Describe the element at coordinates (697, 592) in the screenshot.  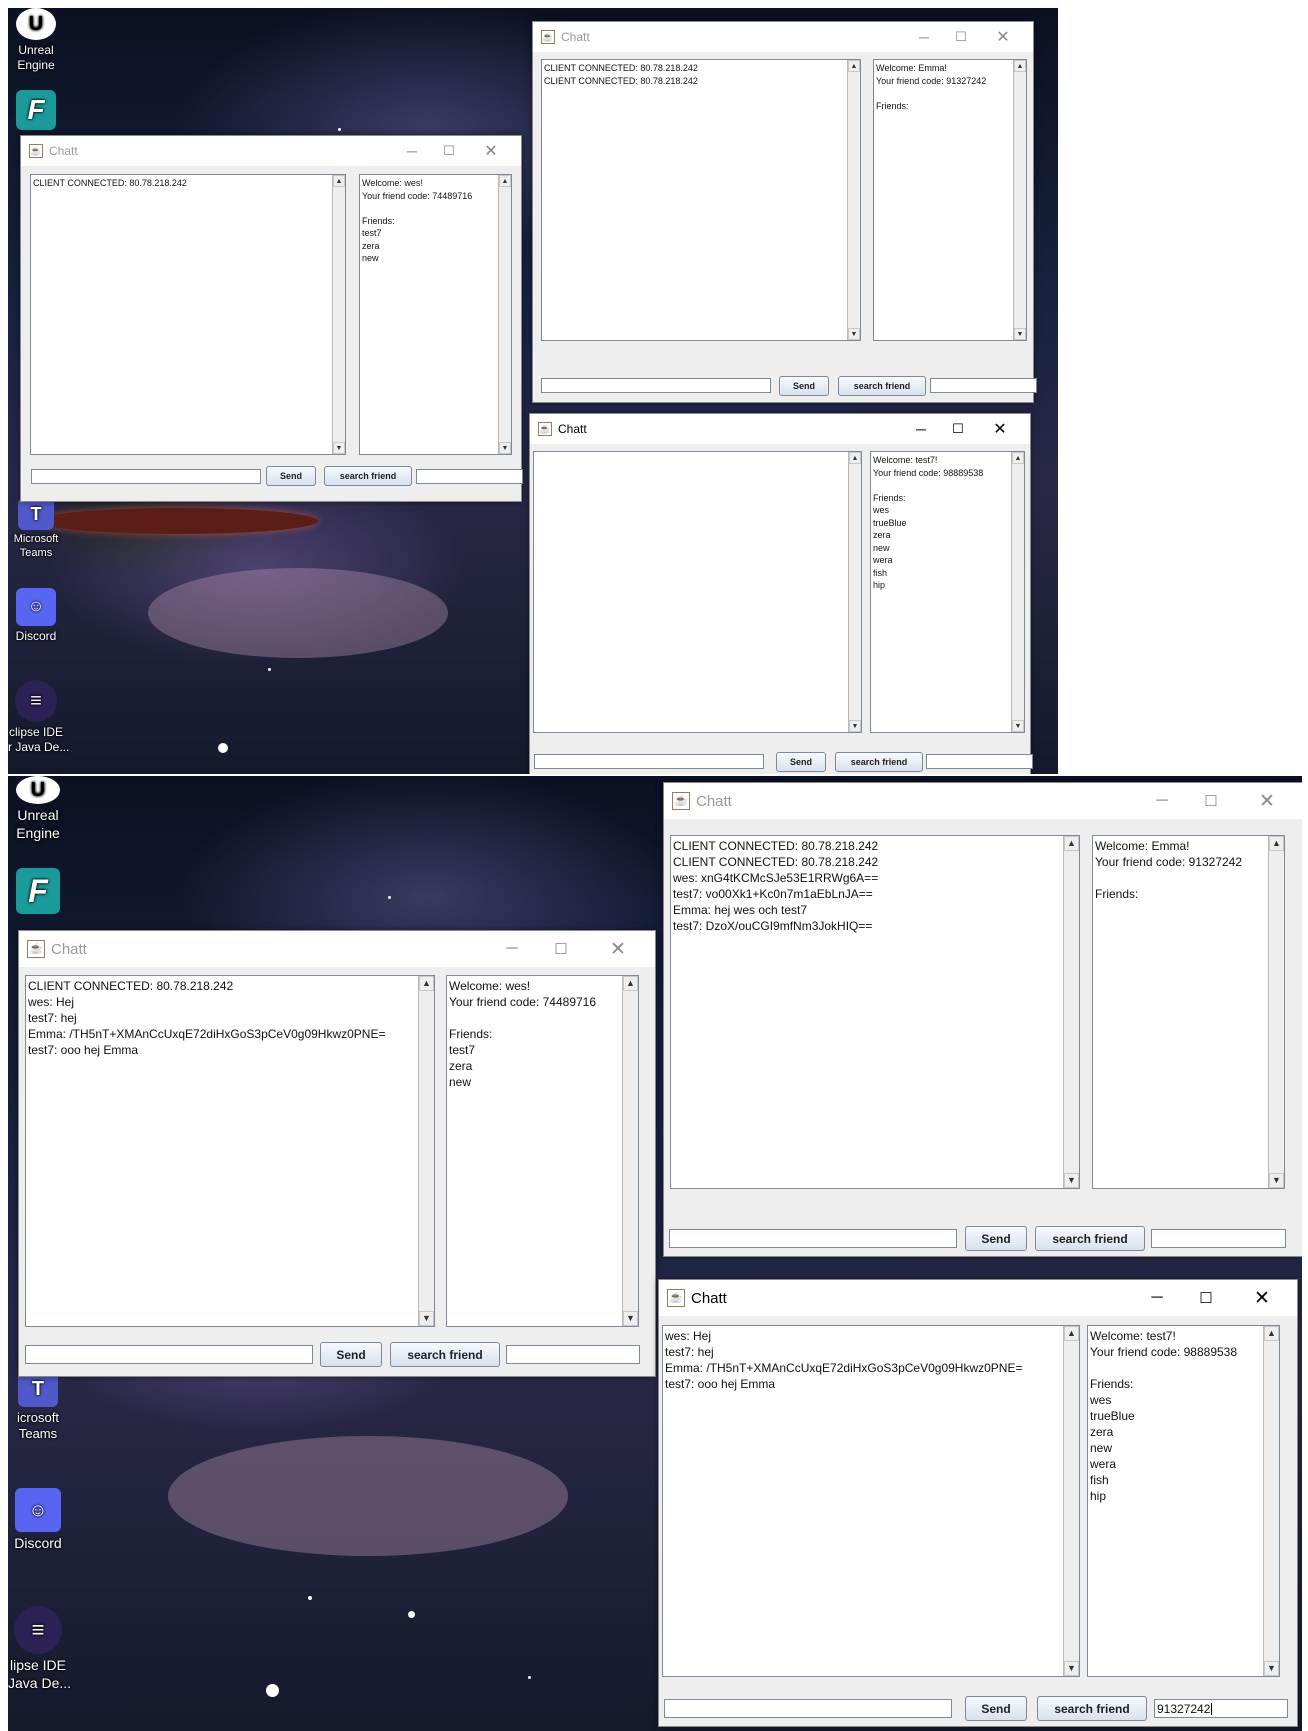
I see `chat-log: ▲ ▼` at that location.